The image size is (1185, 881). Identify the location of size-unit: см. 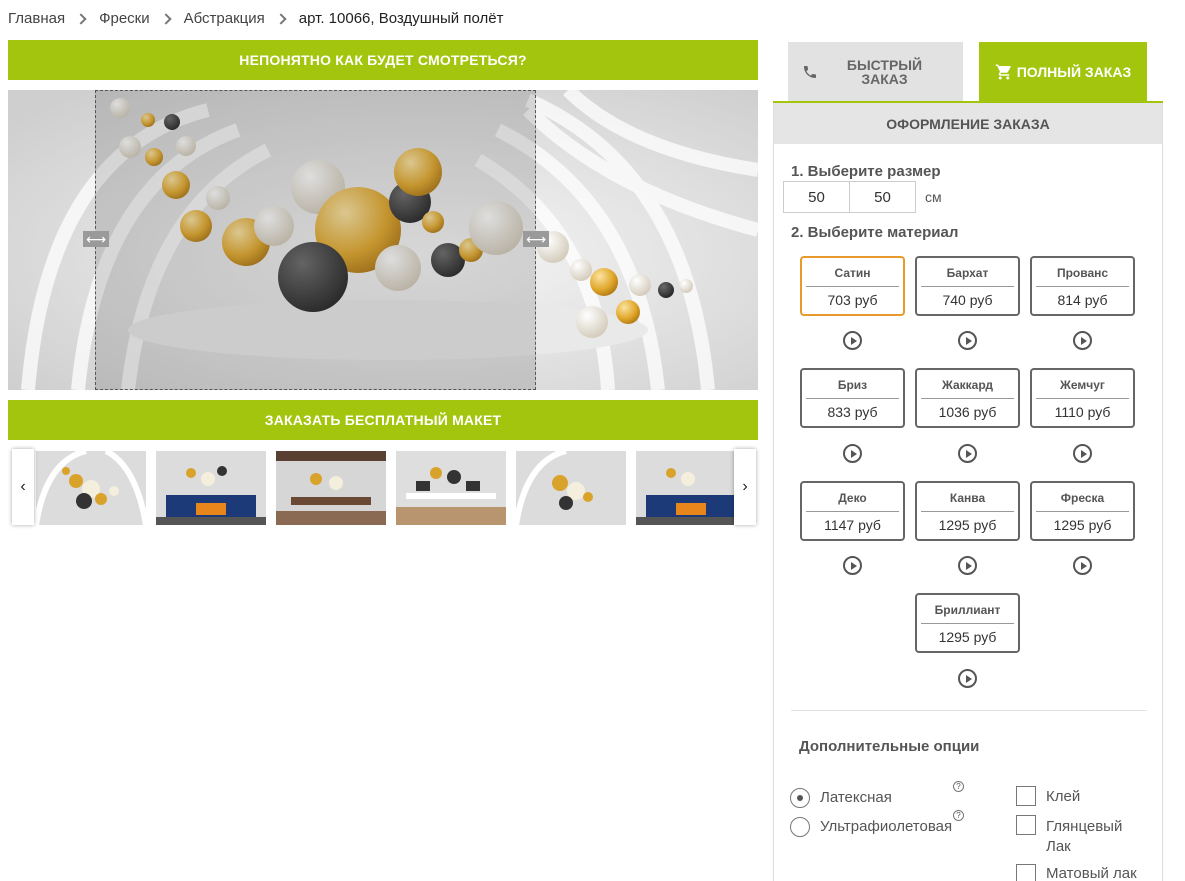
(933, 197).